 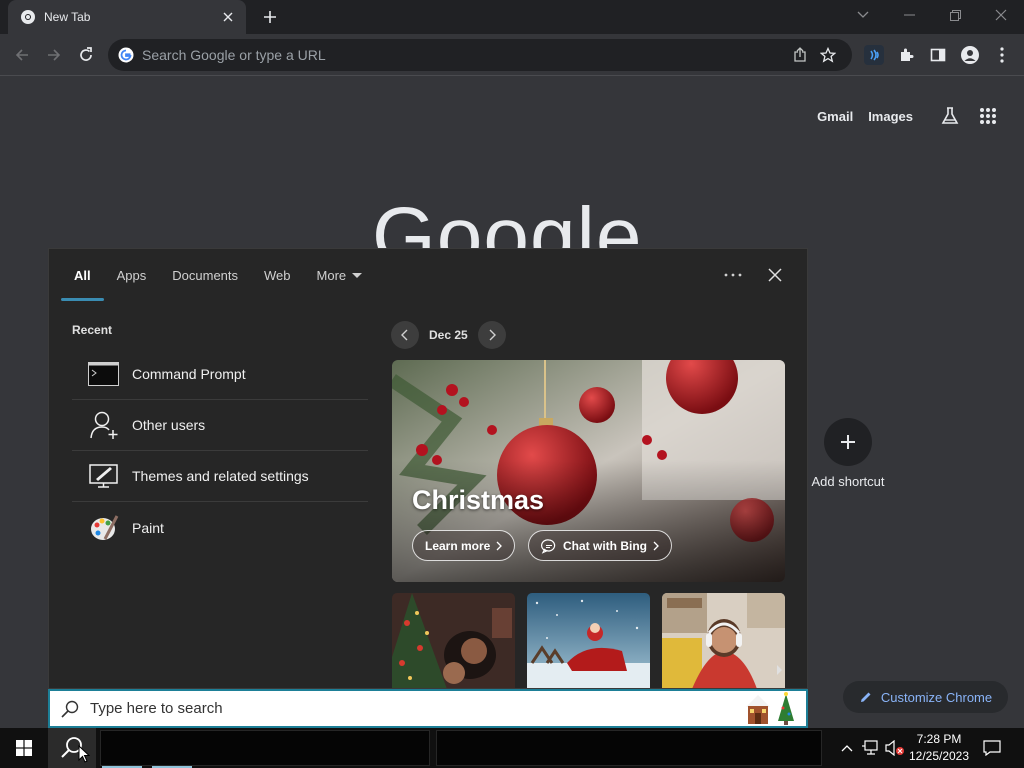 I want to click on date-navigator: Dec 25, so click(x=448, y=335).